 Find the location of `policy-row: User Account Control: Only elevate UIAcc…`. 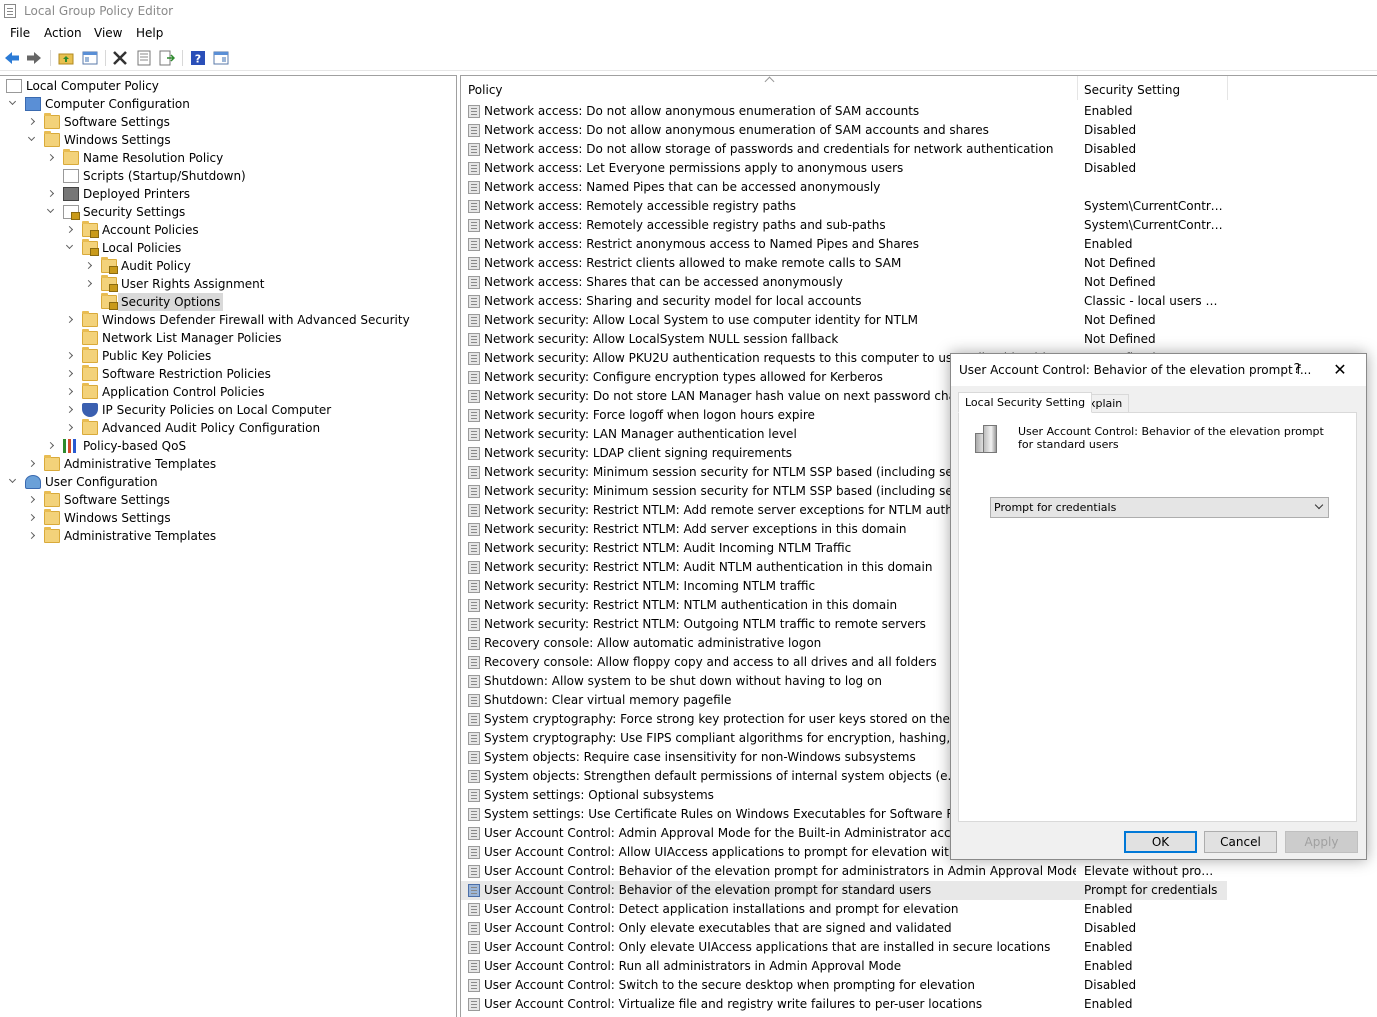

policy-row: User Account Control: Only elevate UIAcc… is located at coordinates (844, 947).